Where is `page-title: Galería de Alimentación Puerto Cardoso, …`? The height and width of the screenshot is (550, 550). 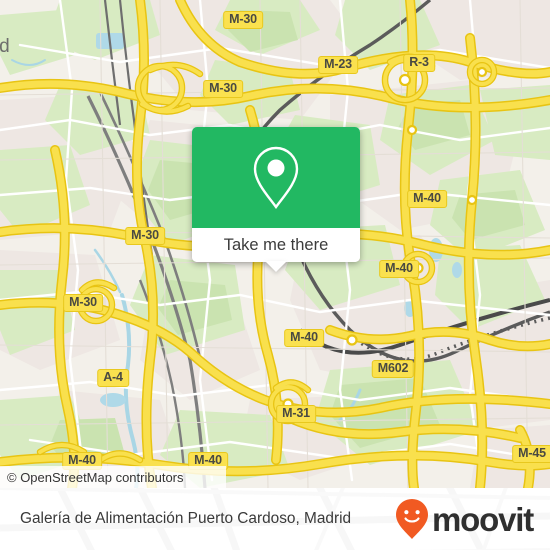 page-title: Galería de Alimentación Puerto Cardoso, … is located at coordinates (186, 518).